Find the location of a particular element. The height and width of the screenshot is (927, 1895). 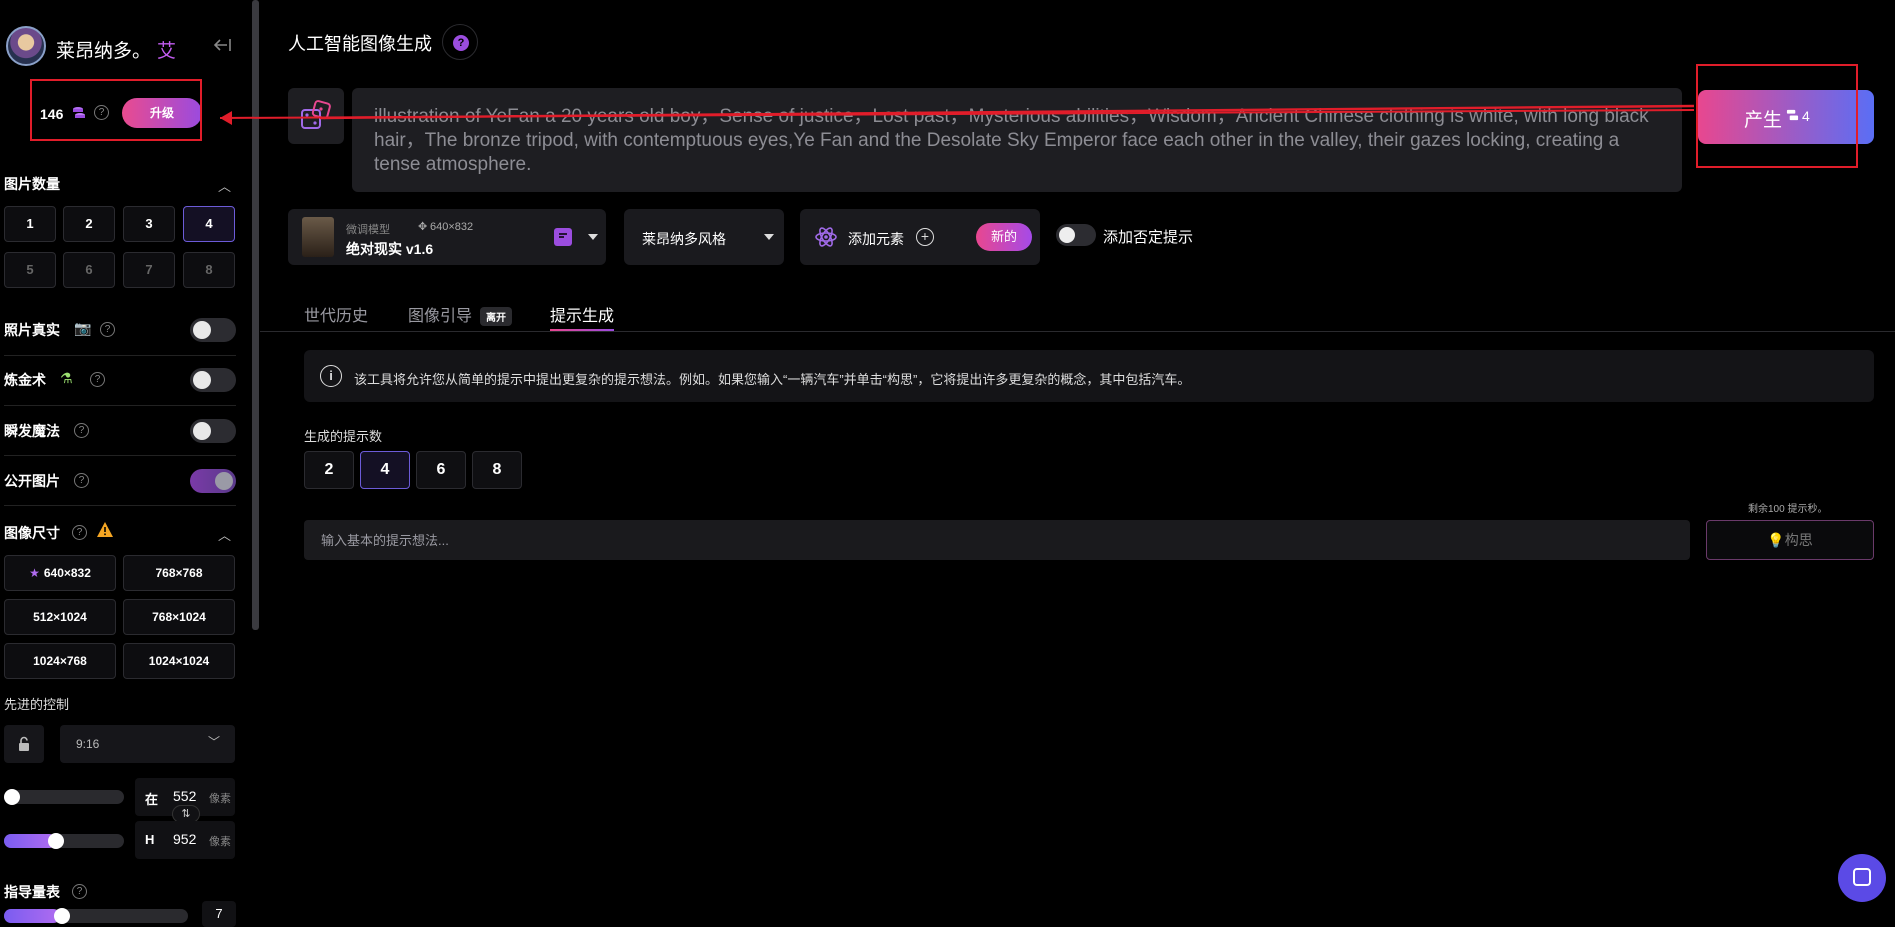

height-slider is located at coordinates (64, 841).